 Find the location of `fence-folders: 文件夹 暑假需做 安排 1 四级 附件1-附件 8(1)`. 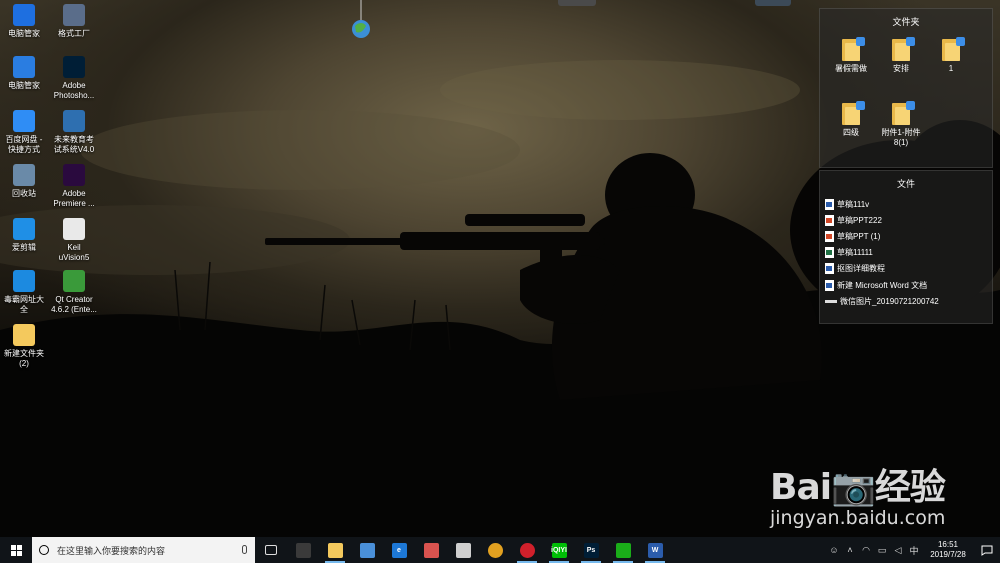

fence-folders: 文件夹 暑假需做 安排 1 四级 附件1-附件 8(1) is located at coordinates (906, 88).